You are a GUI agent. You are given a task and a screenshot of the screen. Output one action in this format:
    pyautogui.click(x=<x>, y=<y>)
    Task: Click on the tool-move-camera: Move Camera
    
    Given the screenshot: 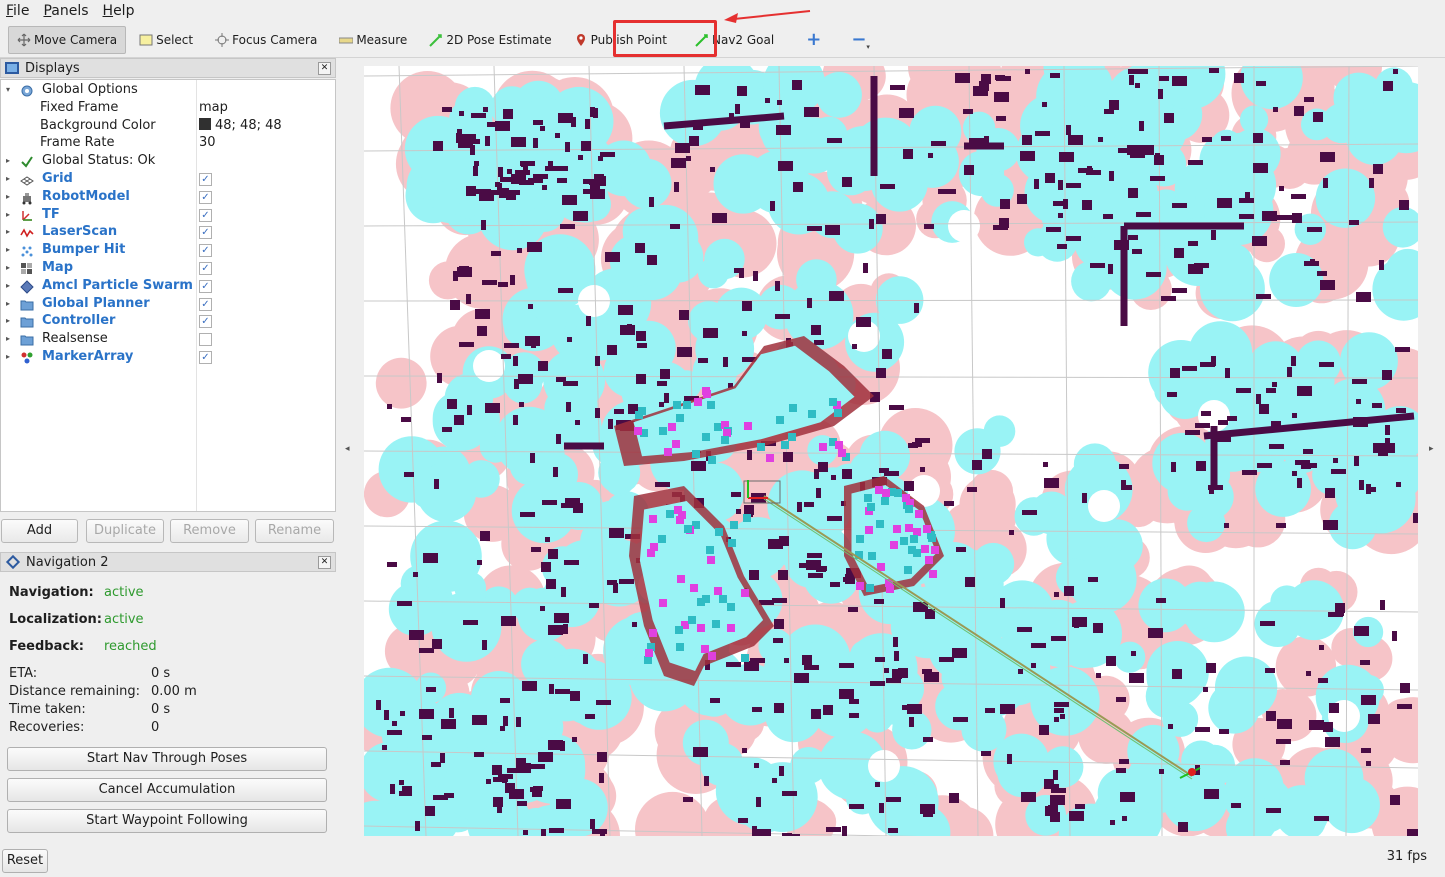 What is the action you would take?
    pyautogui.click(x=67, y=39)
    